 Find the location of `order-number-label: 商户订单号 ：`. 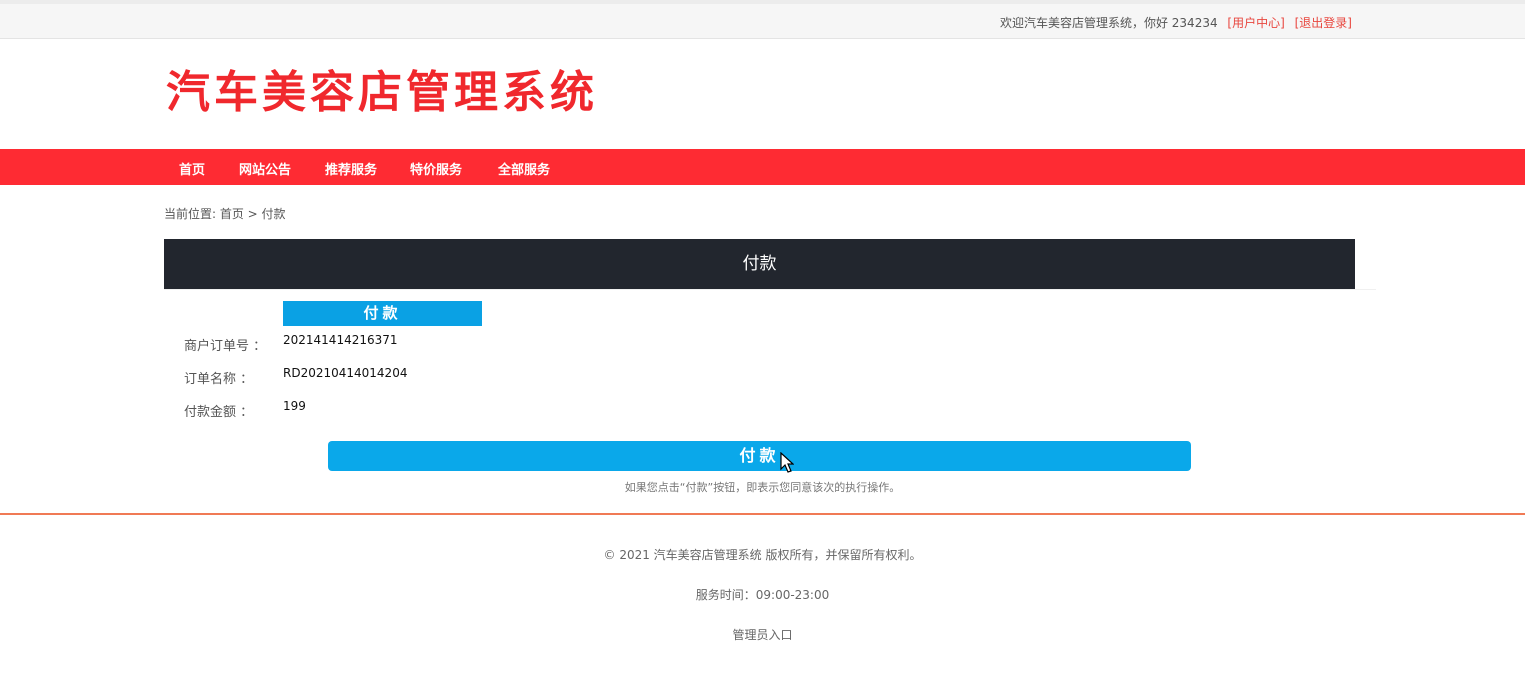

order-number-label: 商户订单号 ： is located at coordinates (225, 346).